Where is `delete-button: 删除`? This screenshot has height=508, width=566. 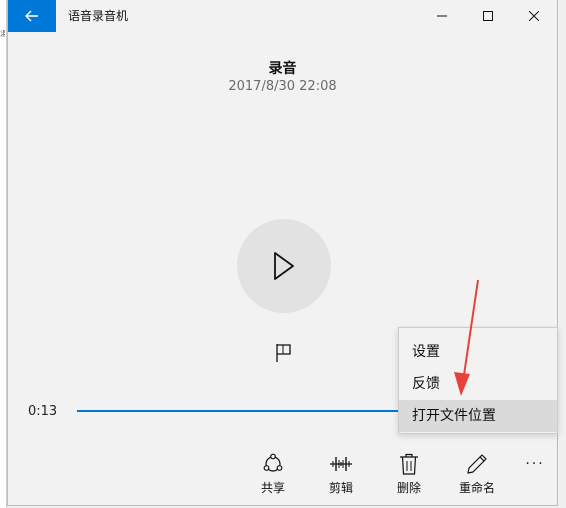 delete-button: 删除 is located at coordinates (409, 475).